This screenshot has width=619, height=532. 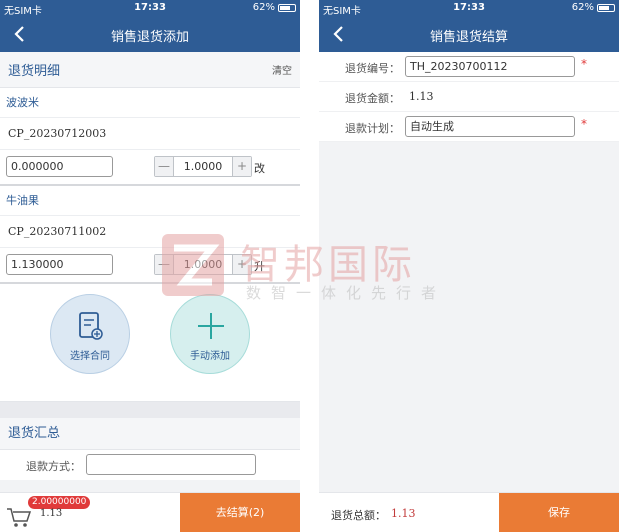 What do you see at coordinates (150, 103) in the screenshot?
I see `product-name: 波波米` at bounding box center [150, 103].